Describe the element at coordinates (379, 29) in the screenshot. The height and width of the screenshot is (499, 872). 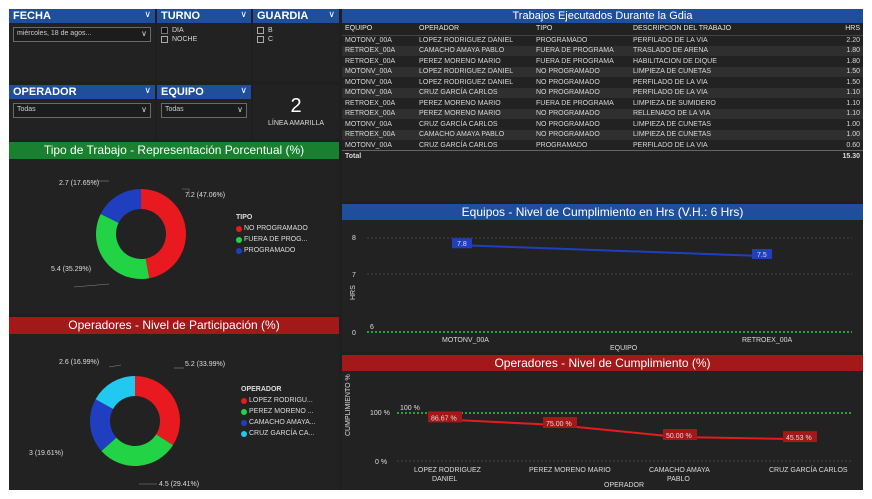
I see `column-header: EQUIPO` at that location.